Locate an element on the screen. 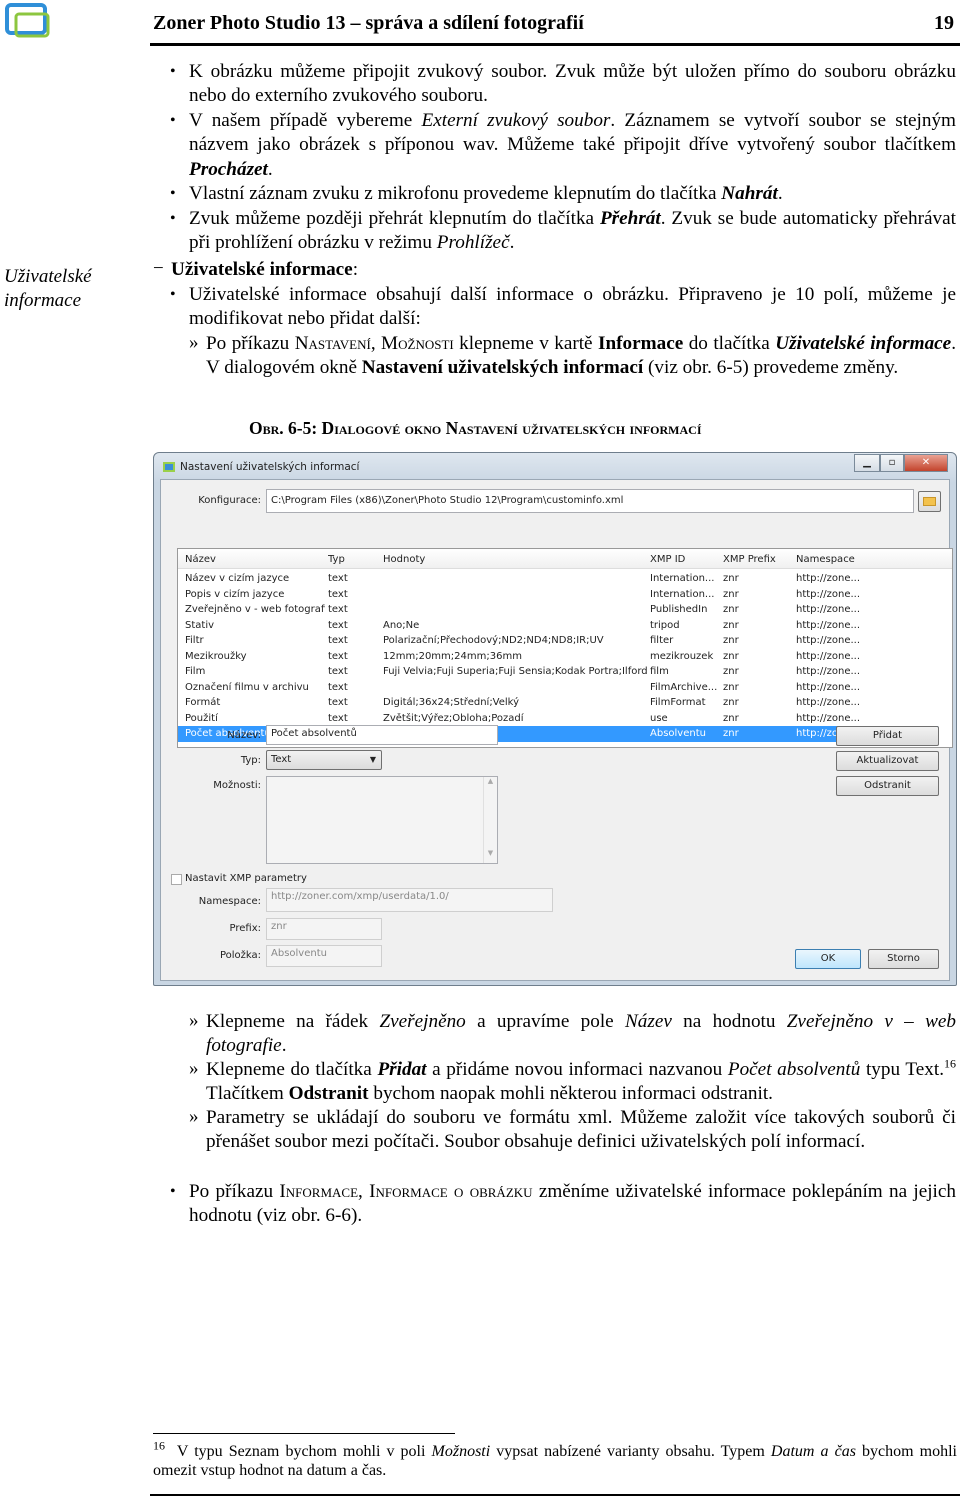  ok-button: OK is located at coordinates (828, 959).